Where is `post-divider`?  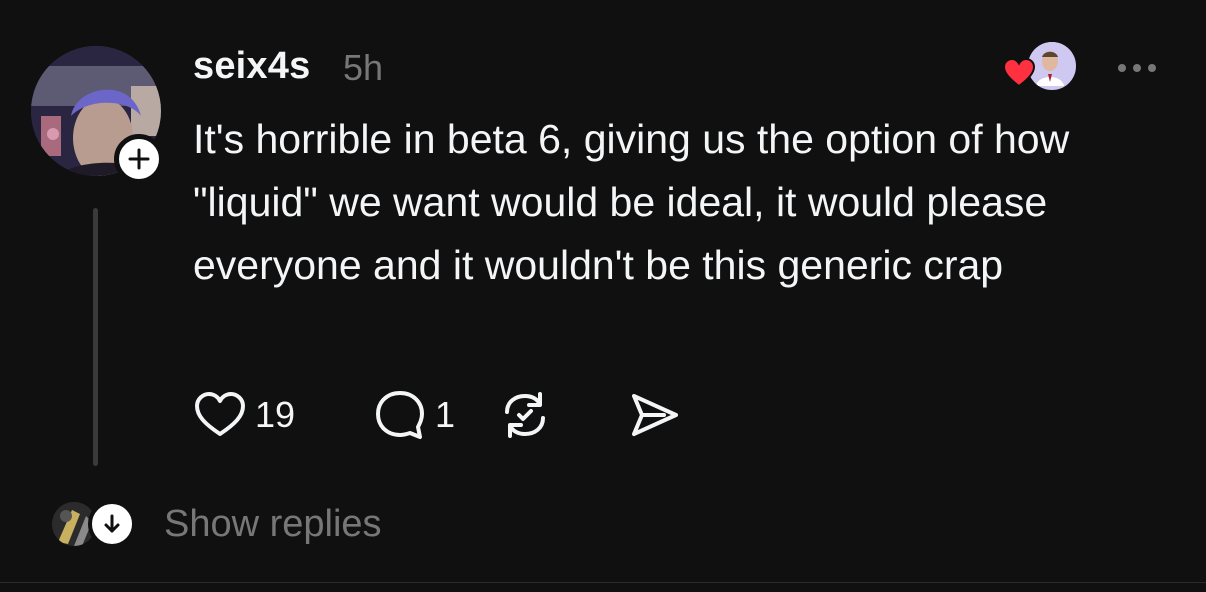
post-divider is located at coordinates (603, 582).